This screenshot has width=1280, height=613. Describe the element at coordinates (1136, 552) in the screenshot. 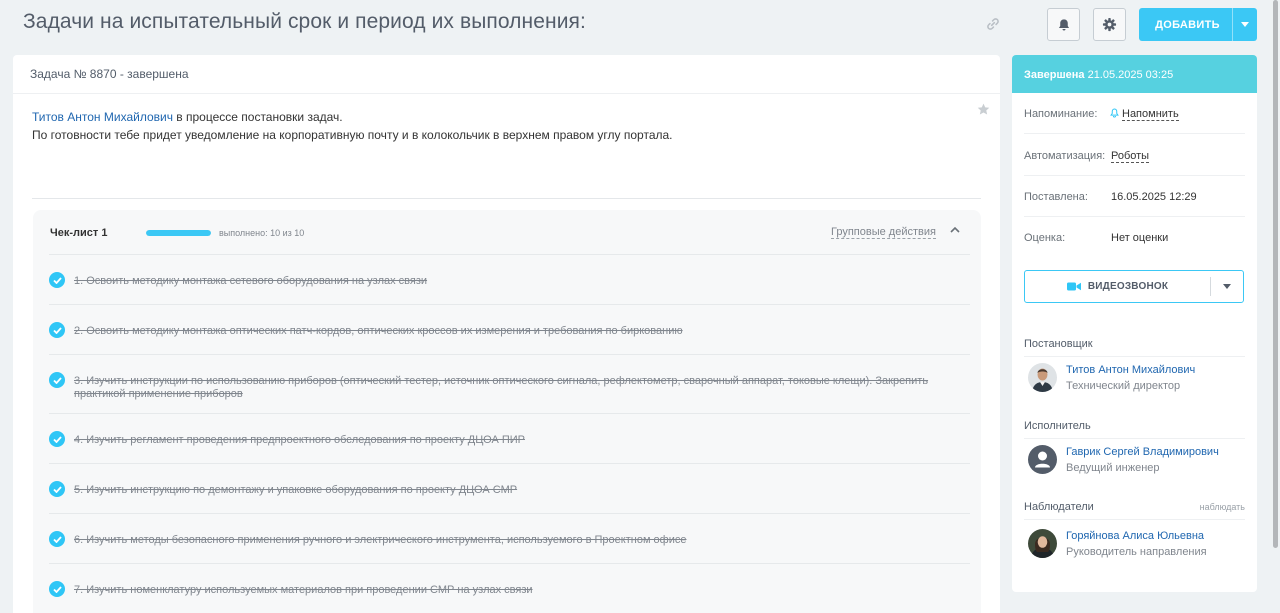

I see `observer-position: Руководитель направления` at that location.